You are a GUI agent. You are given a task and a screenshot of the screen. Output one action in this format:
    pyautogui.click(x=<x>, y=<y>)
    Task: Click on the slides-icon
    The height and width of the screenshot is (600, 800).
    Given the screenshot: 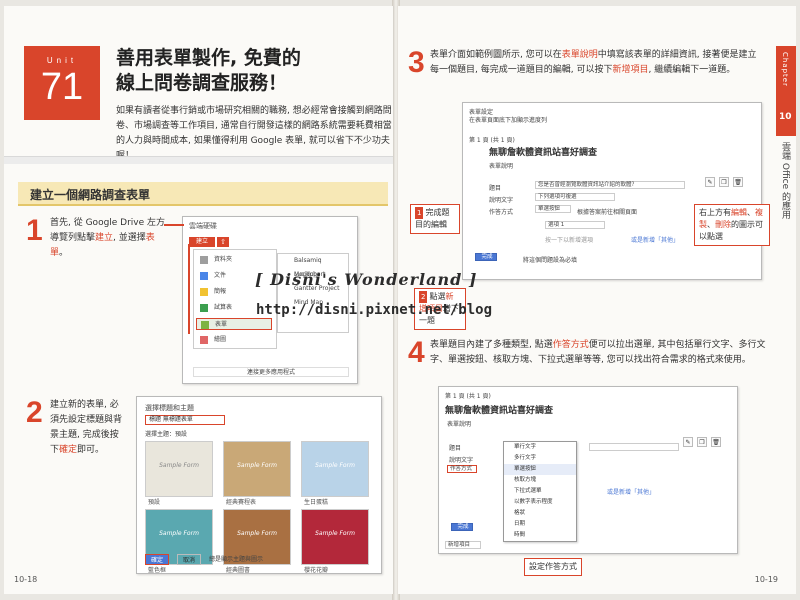 What is the action you would take?
    pyautogui.click(x=204, y=291)
    